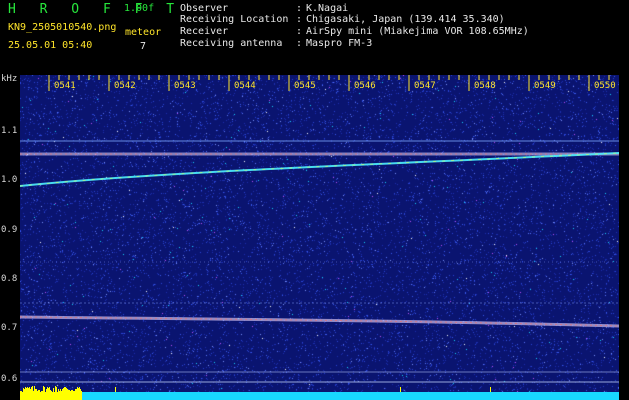  What do you see at coordinates (327, 8) in the screenshot?
I see `info-value-observer: K.Nagai` at bounding box center [327, 8].